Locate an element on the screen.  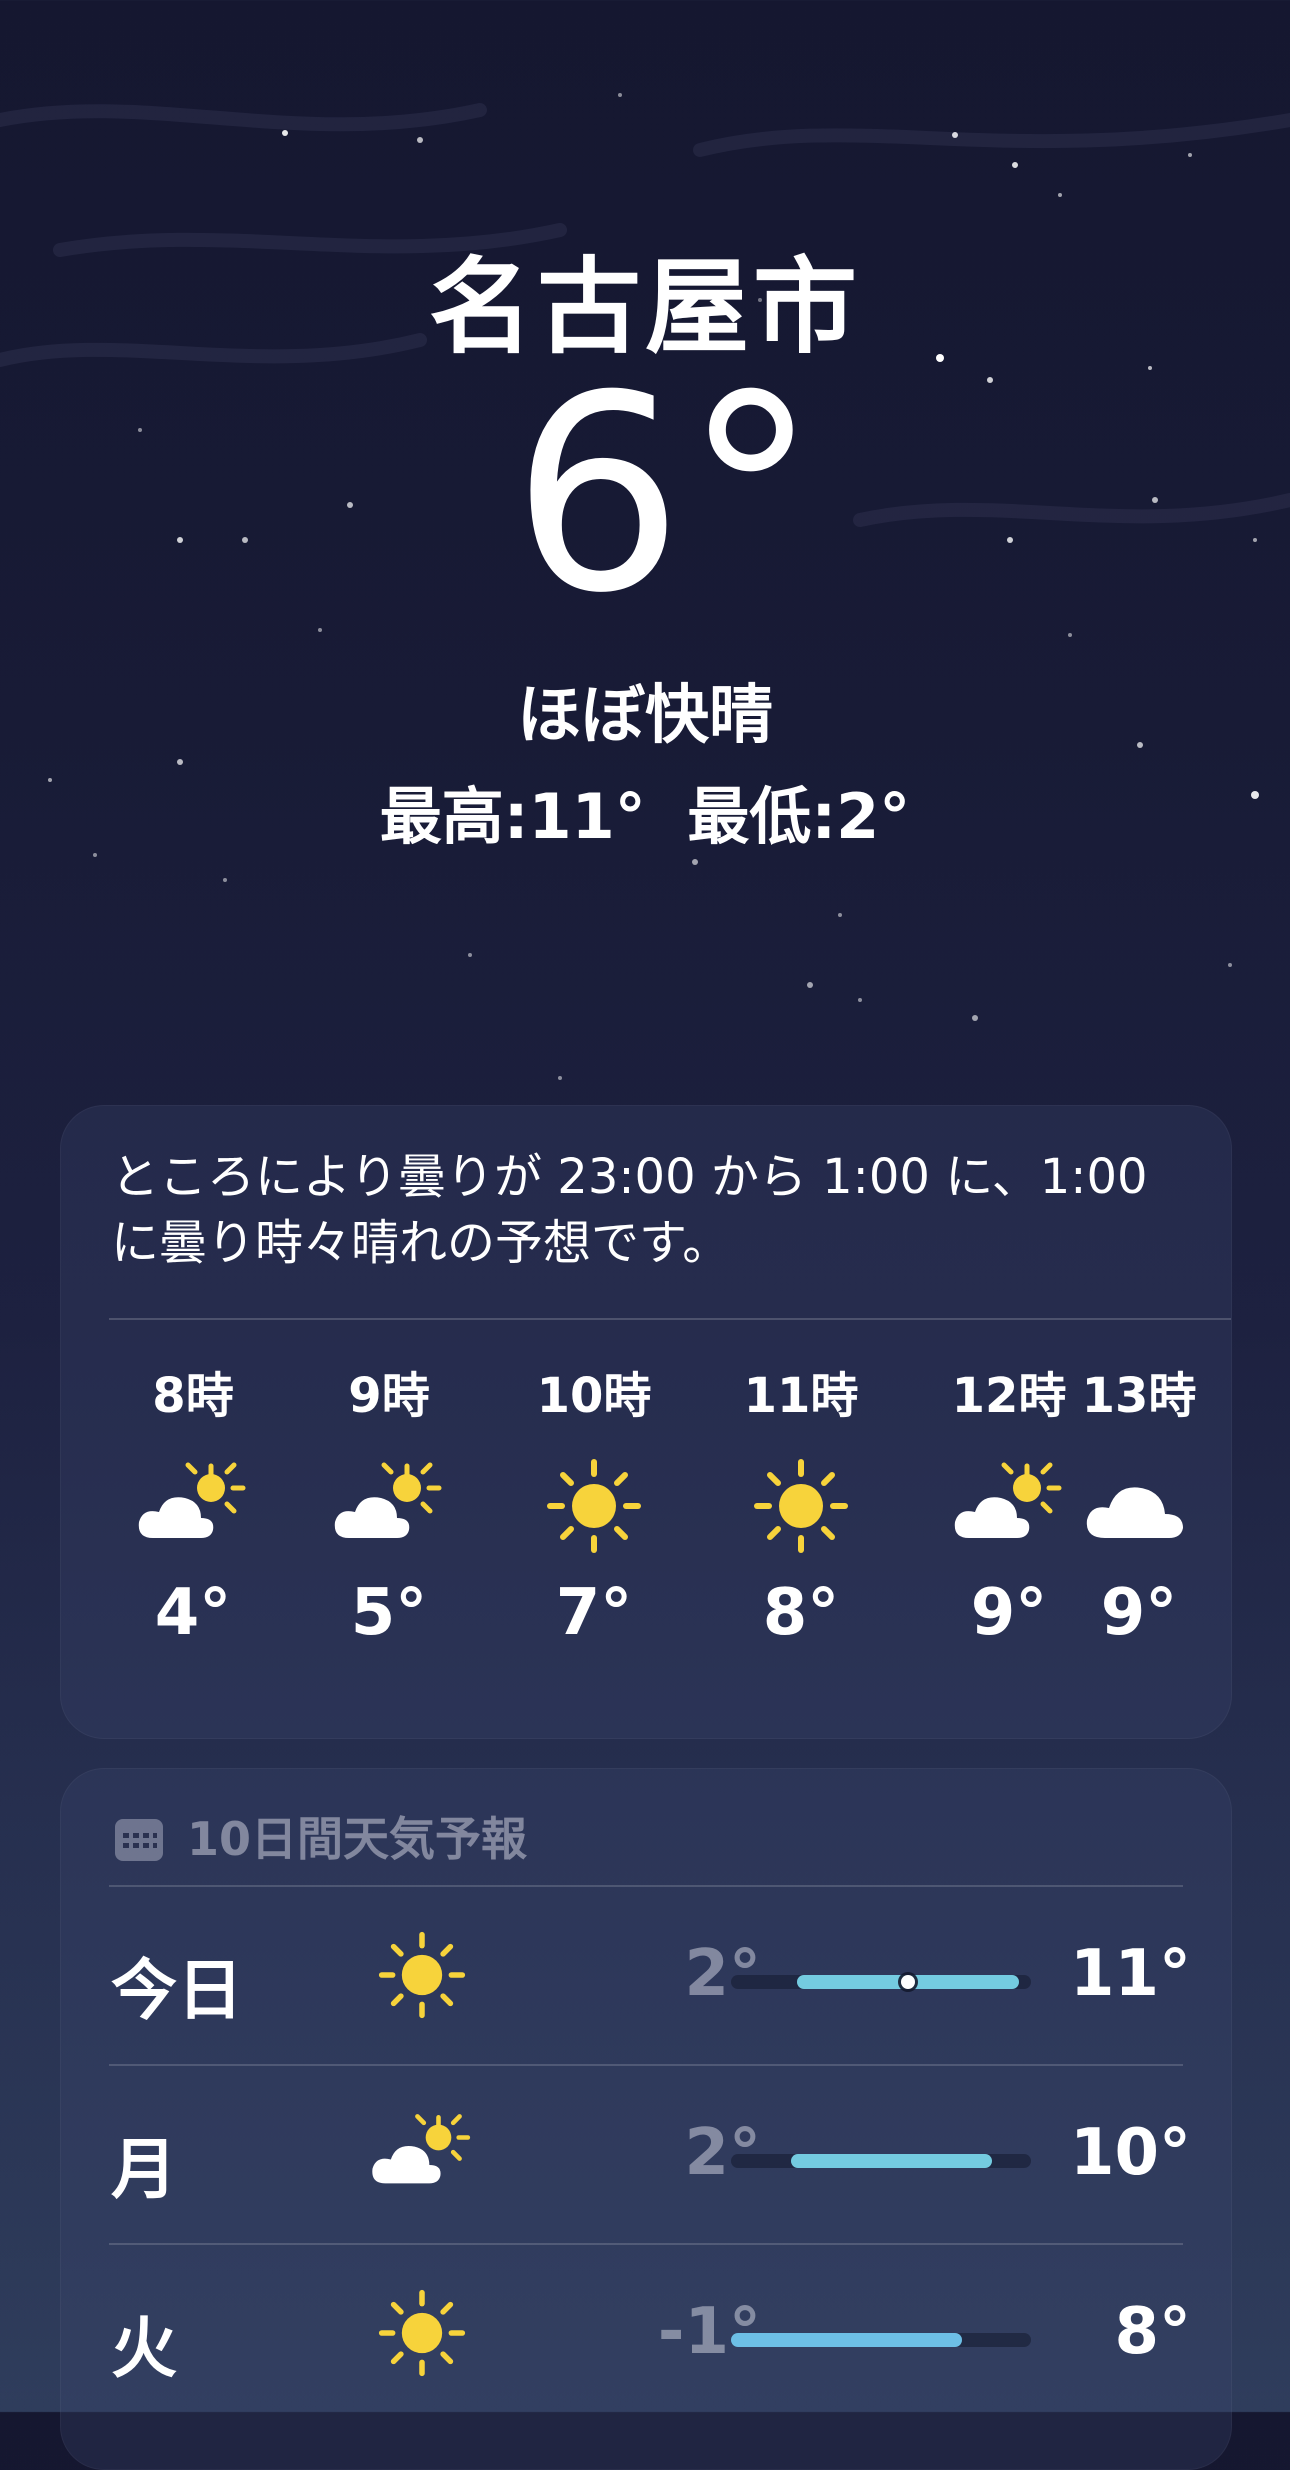
hour-label: 11時 is located at coordinates (801, 1396).